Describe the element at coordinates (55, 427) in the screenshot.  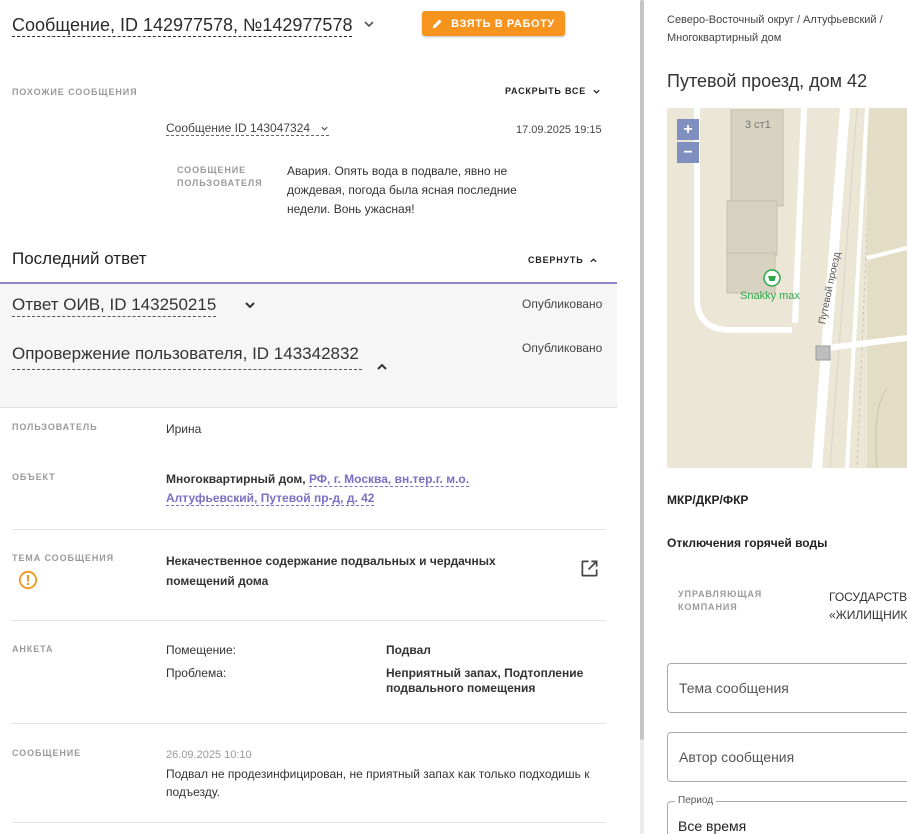
I see `user-label: ПОЛЬЗОВАТЕЛЬ` at that location.